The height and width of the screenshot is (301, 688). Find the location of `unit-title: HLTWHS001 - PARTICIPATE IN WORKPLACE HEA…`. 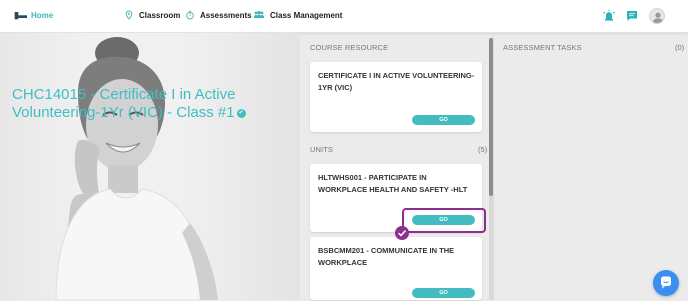

unit-title: HLTWHS001 - PARTICIPATE IN WORKPLACE HEA… is located at coordinates (393, 183).